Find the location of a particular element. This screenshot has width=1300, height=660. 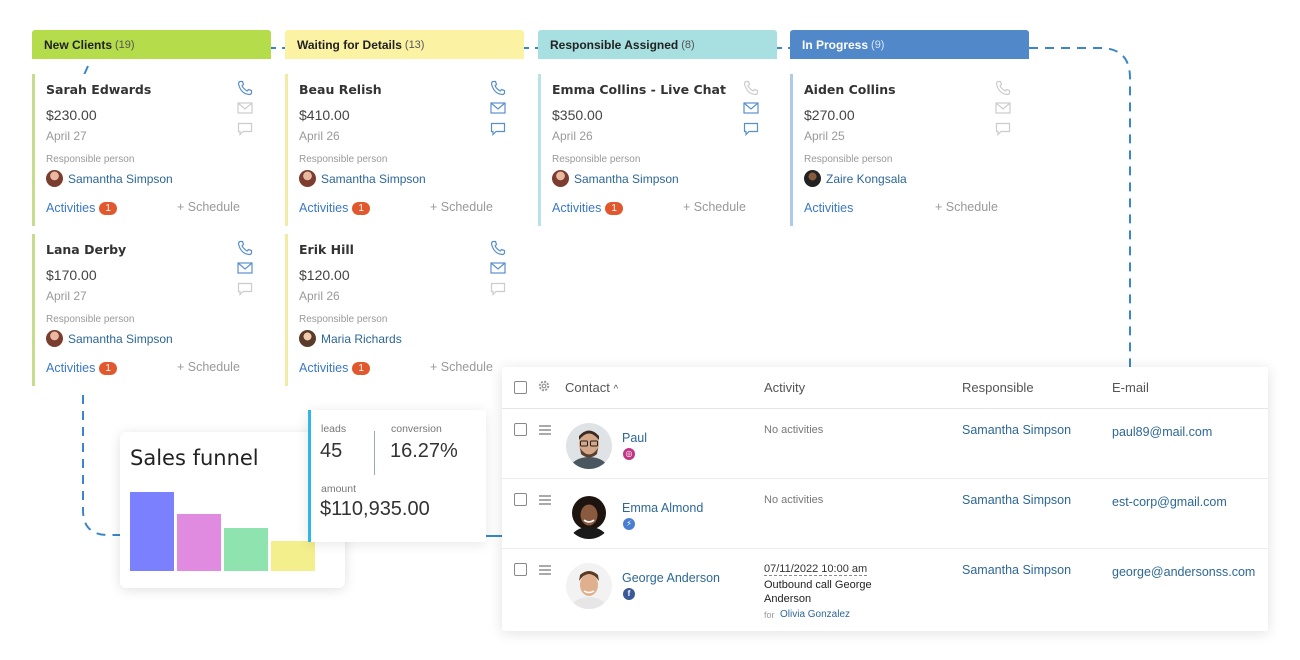

column-count: (8) is located at coordinates (688, 44).